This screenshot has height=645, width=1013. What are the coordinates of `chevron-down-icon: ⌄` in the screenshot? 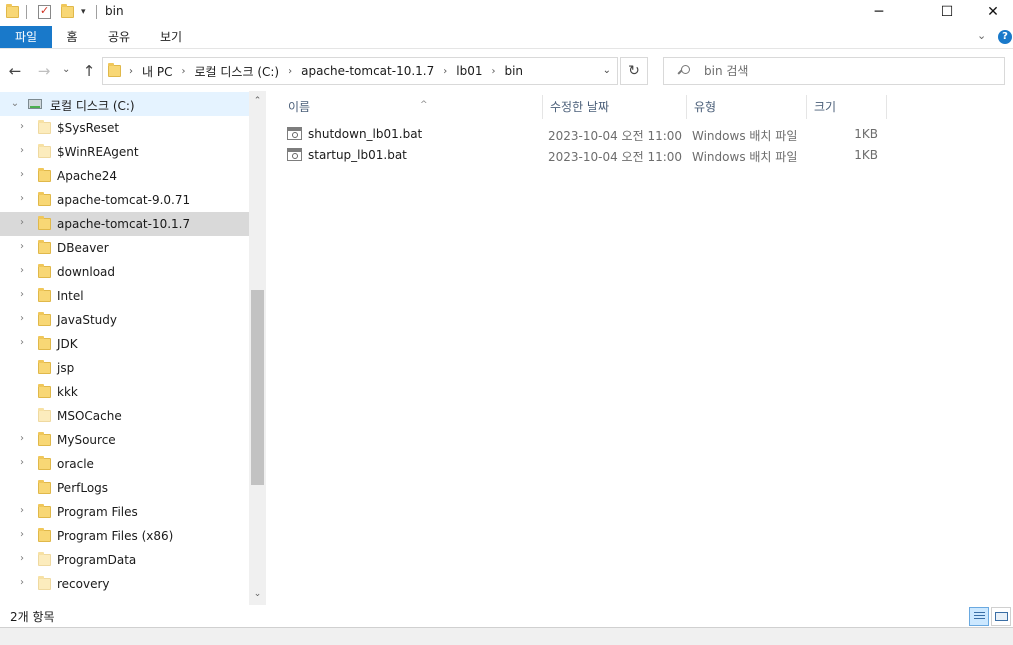 It's located at (15, 103).